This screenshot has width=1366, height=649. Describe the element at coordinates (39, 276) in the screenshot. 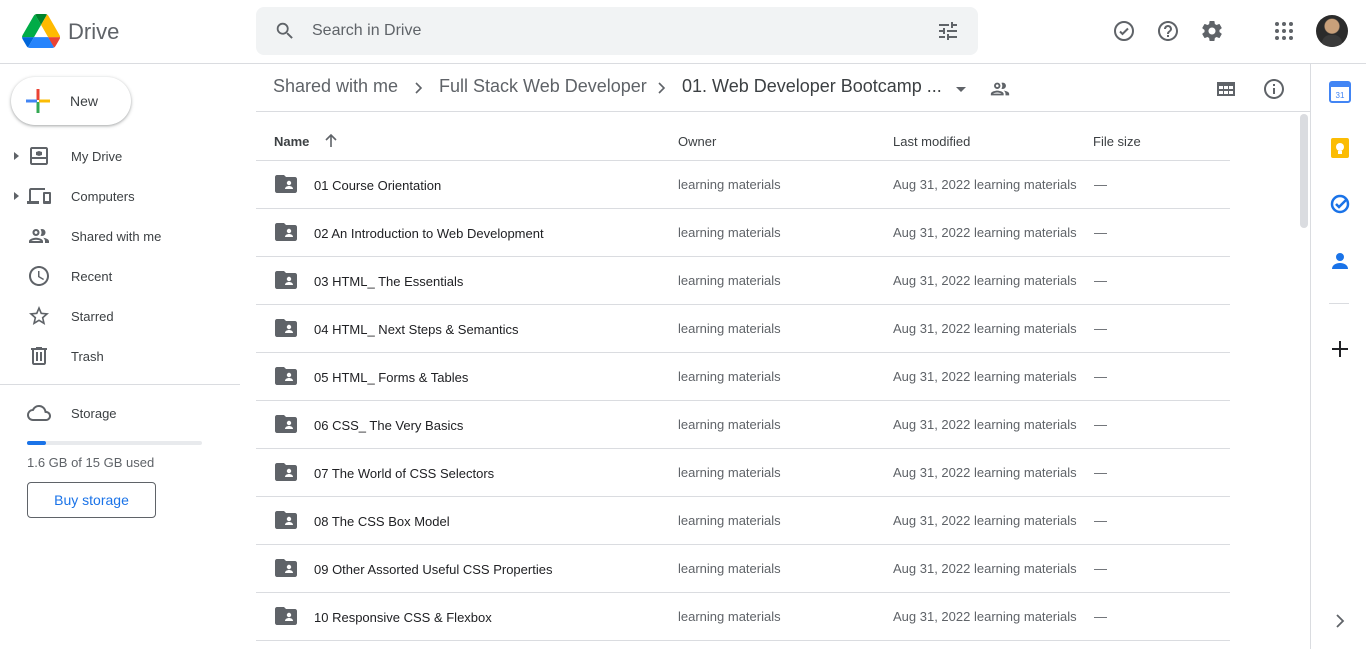

I see `clock-icon` at that location.